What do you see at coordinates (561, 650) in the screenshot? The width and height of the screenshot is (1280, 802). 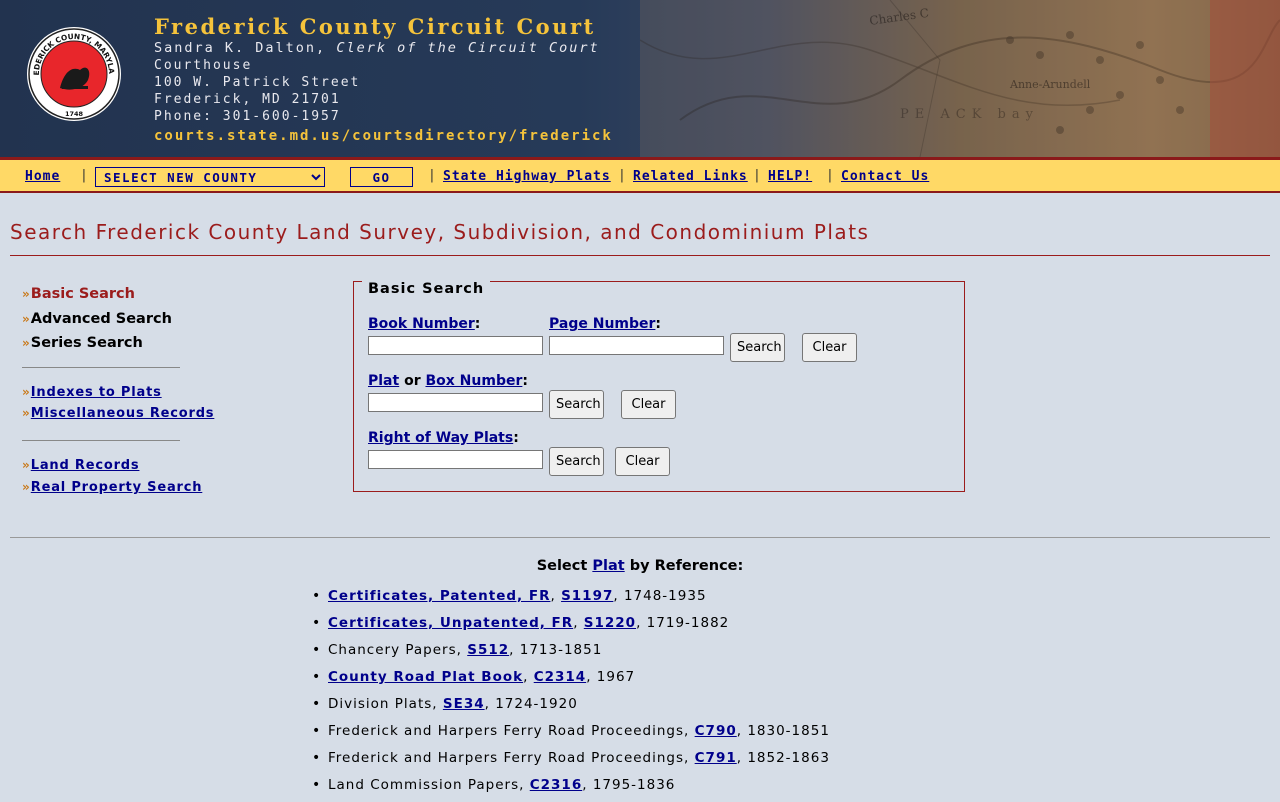 I see `reference-years: 1713-1851` at bounding box center [561, 650].